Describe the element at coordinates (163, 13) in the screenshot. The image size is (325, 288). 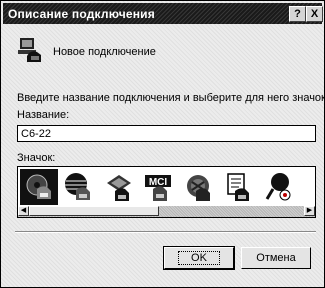
I see `title-bar: Описание подключения ? X` at that location.